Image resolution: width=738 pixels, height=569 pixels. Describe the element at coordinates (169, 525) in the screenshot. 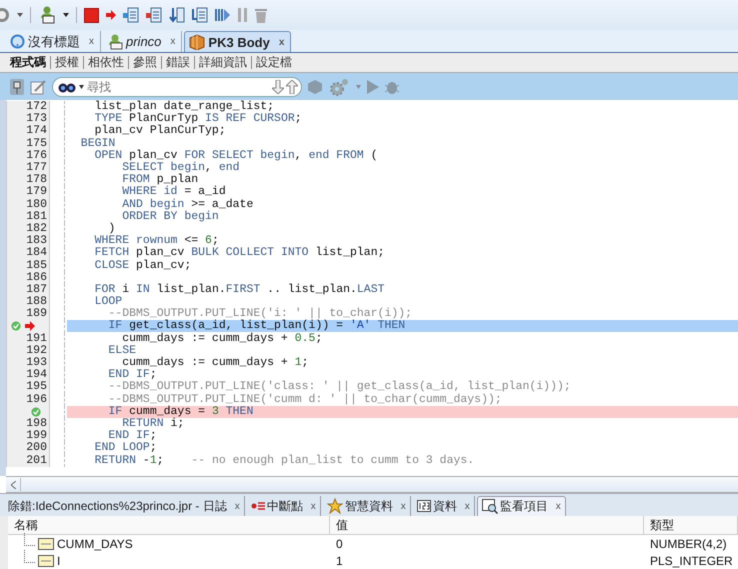

I see `column-header: 名稱` at that location.